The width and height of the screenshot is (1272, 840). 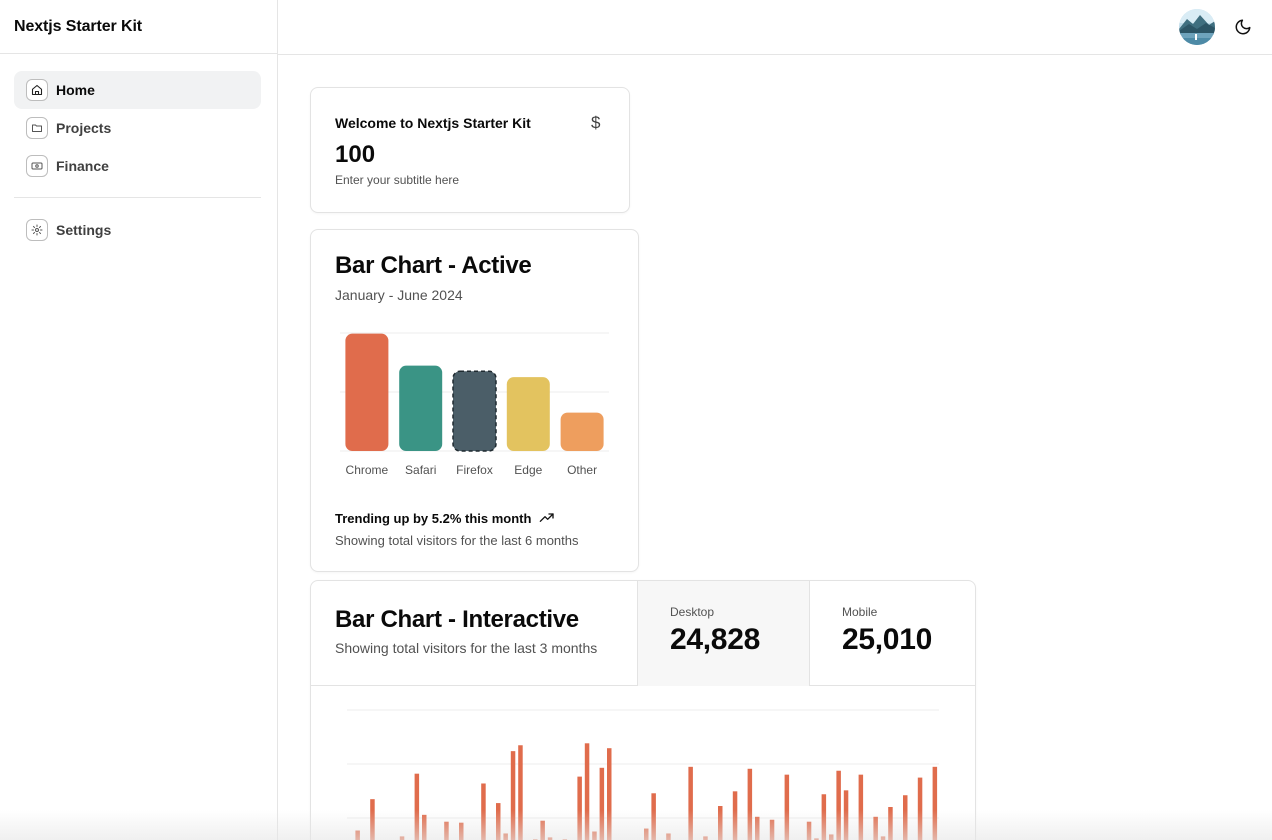 I want to click on bar-chart-active: Chrome Safari Firefox Edge Other, so click(x=474, y=404).